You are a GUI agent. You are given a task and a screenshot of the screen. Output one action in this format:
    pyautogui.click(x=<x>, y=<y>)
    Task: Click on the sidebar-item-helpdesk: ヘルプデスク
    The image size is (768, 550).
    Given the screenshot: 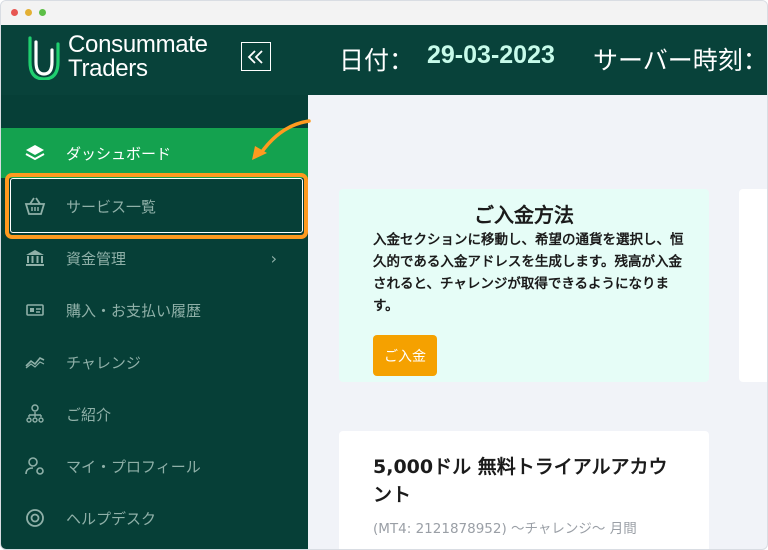 What is the action you would take?
    pyautogui.click(x=154, y=518)
    